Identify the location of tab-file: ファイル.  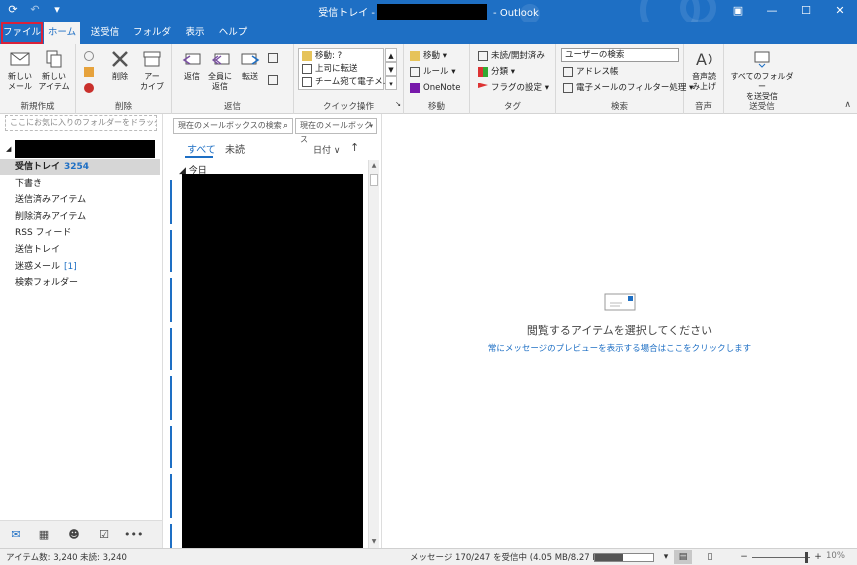
(22, 33).